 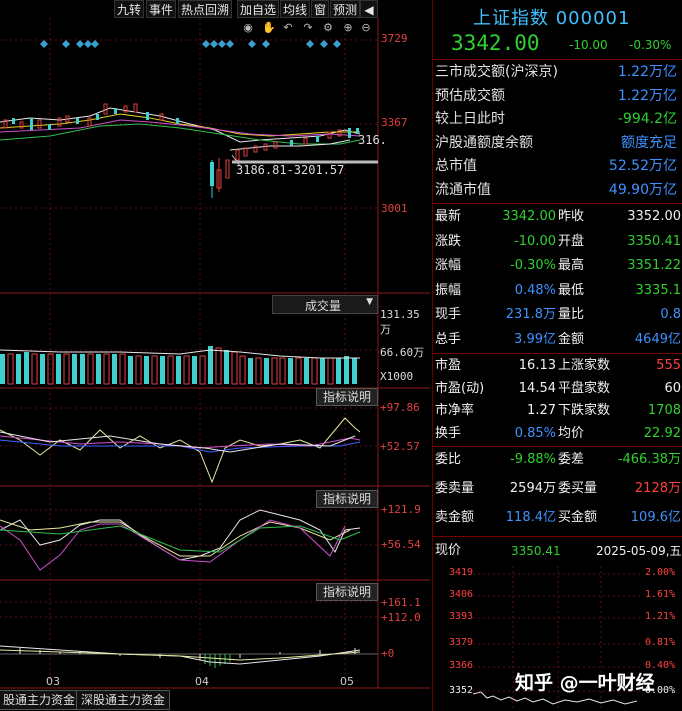 I want to click on grid-label: 涨幅, so click(x=448, y=265).